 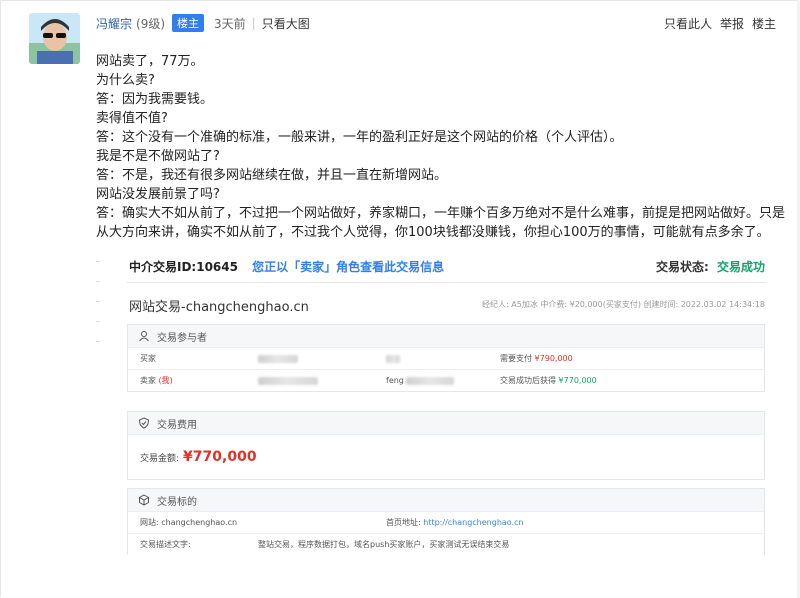 What do you see at coordinates (188, 23) in the screenshot?
I see `owner-badge: 楼主` at bounding box center [188, 23].